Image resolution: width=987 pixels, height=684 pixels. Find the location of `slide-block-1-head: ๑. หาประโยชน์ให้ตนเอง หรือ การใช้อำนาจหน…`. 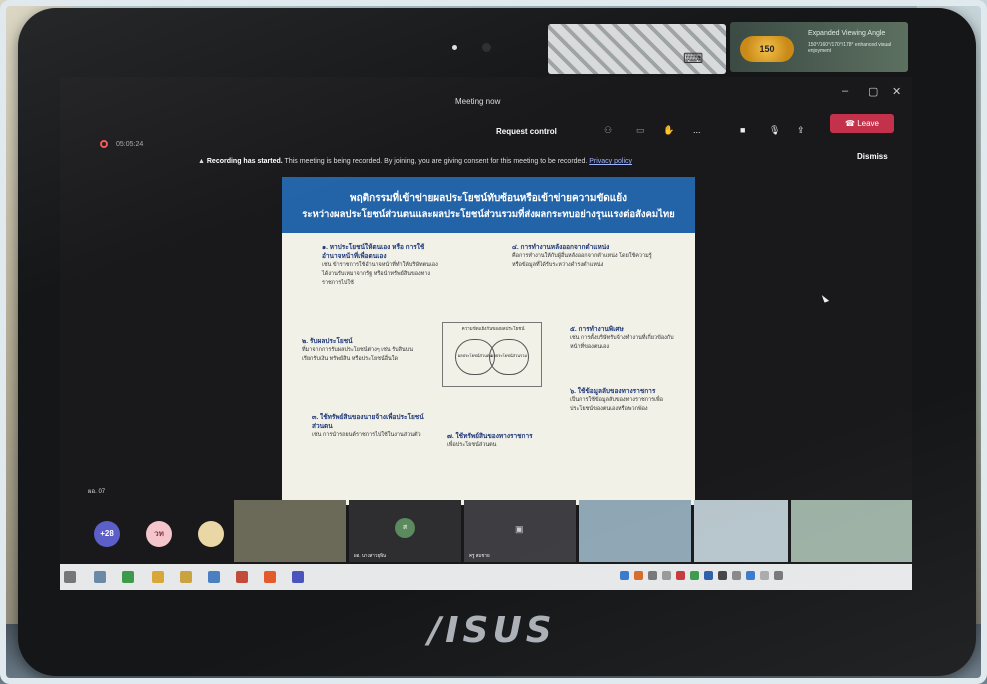

slide-block-1-head: ๑. หาประโยชน์ให้ตนเอง หรือ การใช้อำนาจหน… is located at coordinates (373, 252).